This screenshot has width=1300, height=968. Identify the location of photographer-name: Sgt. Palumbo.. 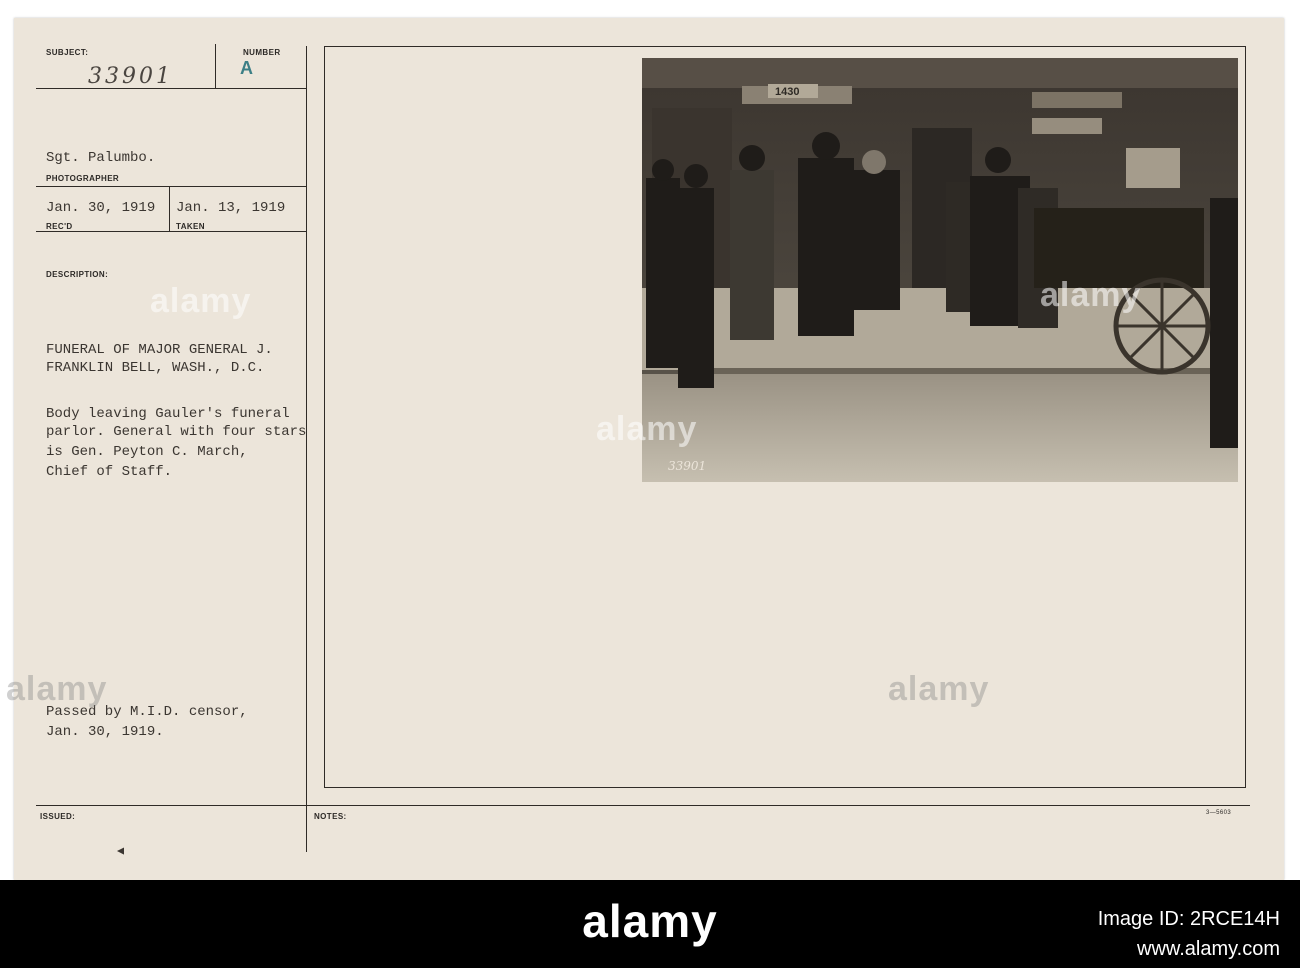
(101, 158).